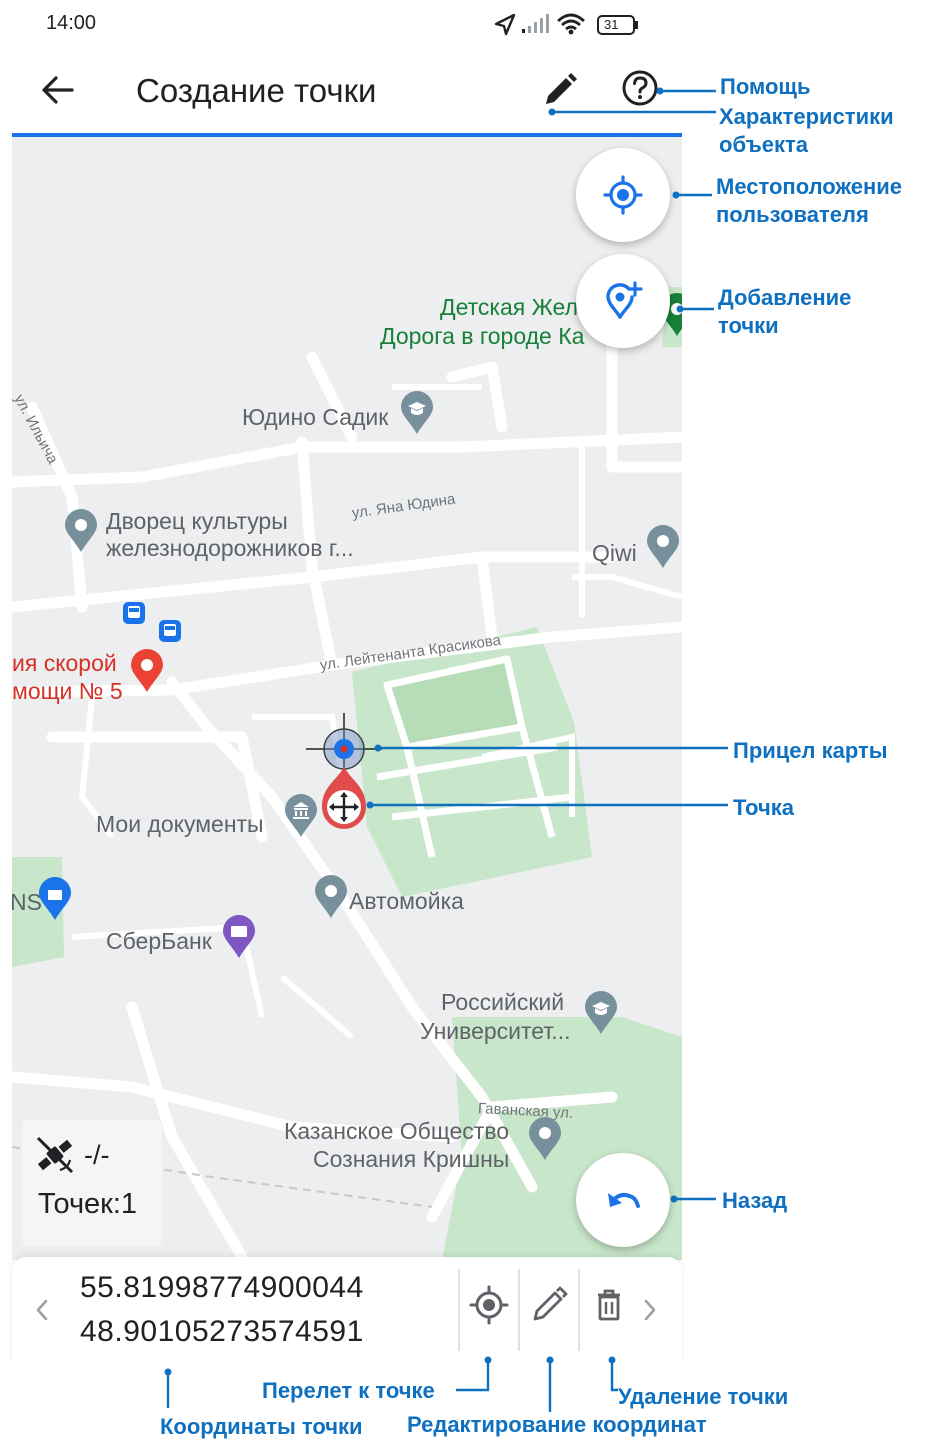  I want to click on annotation-delete-point: Удаление точки, so click(703, 1396).